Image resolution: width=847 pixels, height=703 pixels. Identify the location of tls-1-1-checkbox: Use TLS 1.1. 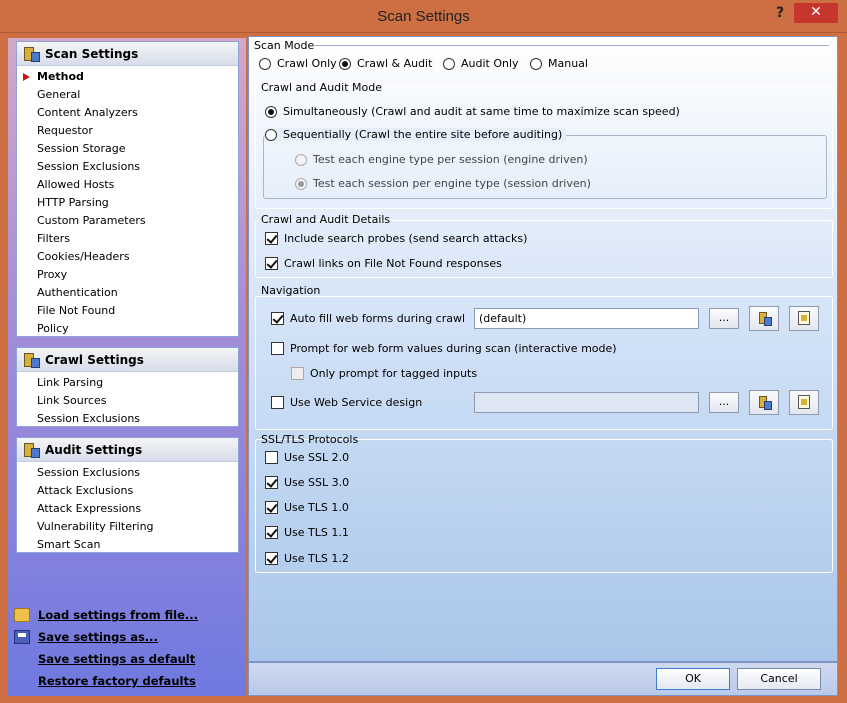
(307, 532).